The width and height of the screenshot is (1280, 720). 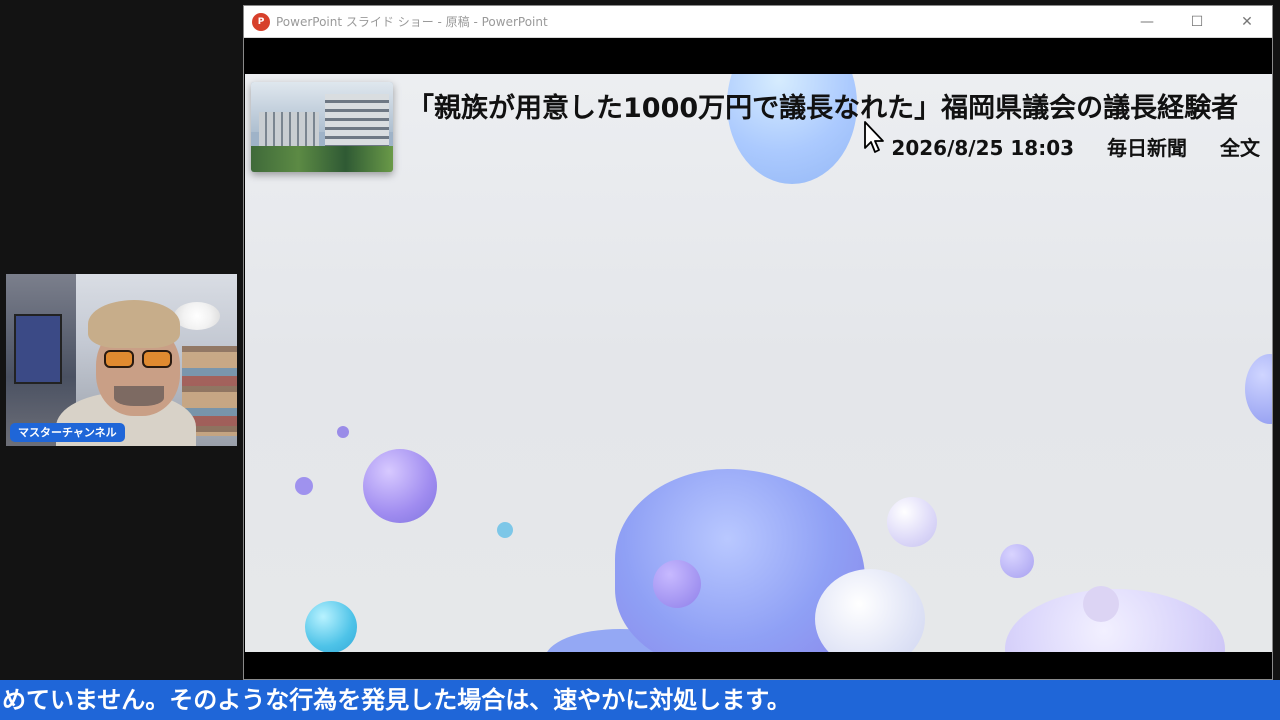 What do you see at coordinates (874, 137) in the screenshot?
I see `mouse-cursor-icon` at bounding box center [874, 137].